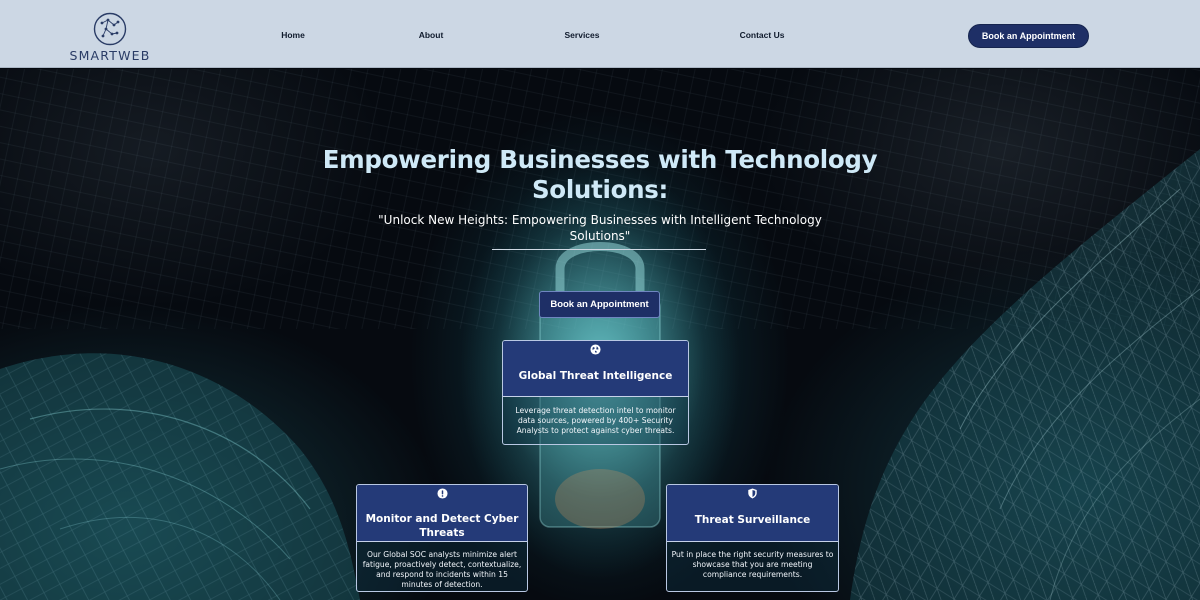 The image size is (1200, 600). Describe the element at coordinates (595, 349) in the screenshot. I see `globe-icon` at that location.